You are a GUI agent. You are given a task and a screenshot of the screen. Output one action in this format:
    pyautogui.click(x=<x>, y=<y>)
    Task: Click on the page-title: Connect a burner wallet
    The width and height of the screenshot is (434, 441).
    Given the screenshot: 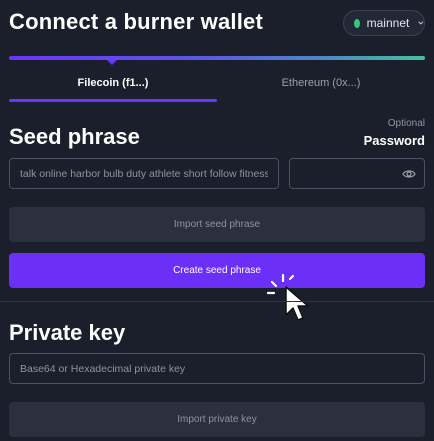 What is the action you would take?
    pyautogui.click(x=136, y=21)
    